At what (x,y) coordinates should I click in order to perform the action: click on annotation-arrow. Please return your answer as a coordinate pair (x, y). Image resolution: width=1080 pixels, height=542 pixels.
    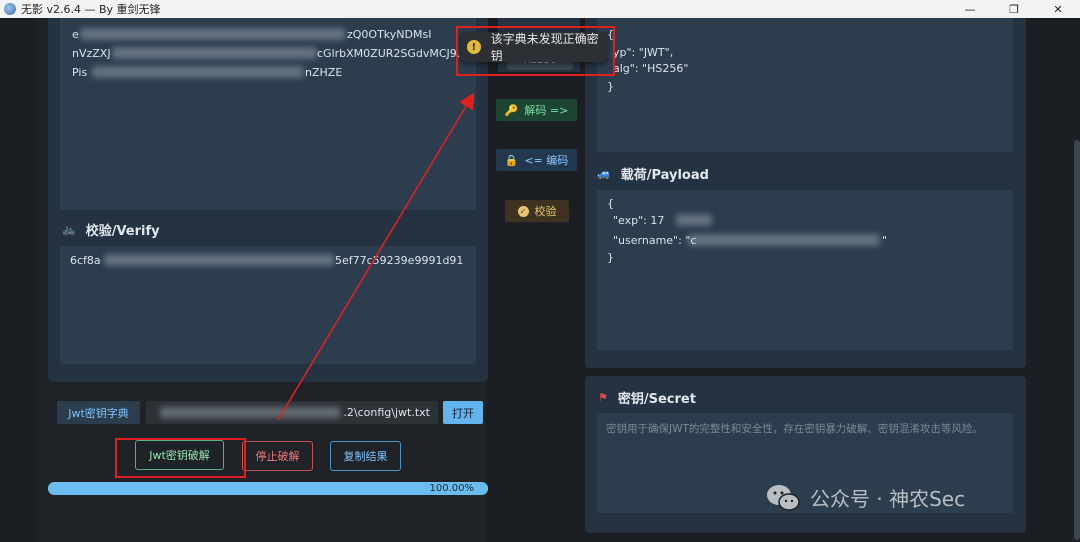
    Looking at the image, I should click on (376, 256).